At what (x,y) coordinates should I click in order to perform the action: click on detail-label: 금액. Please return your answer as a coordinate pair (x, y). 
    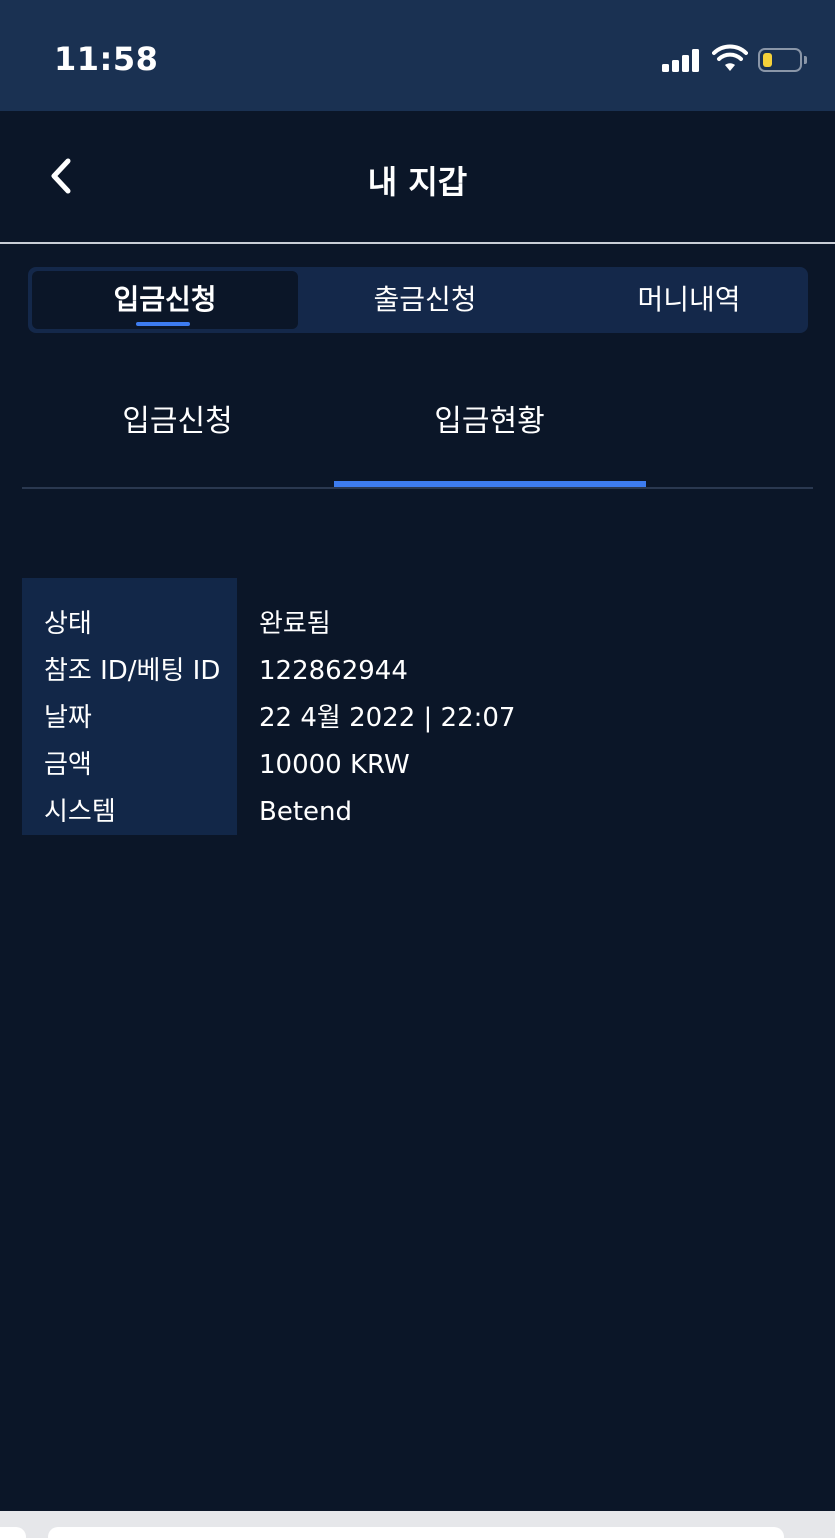
    Looking at the image, I should click on (68, 765).